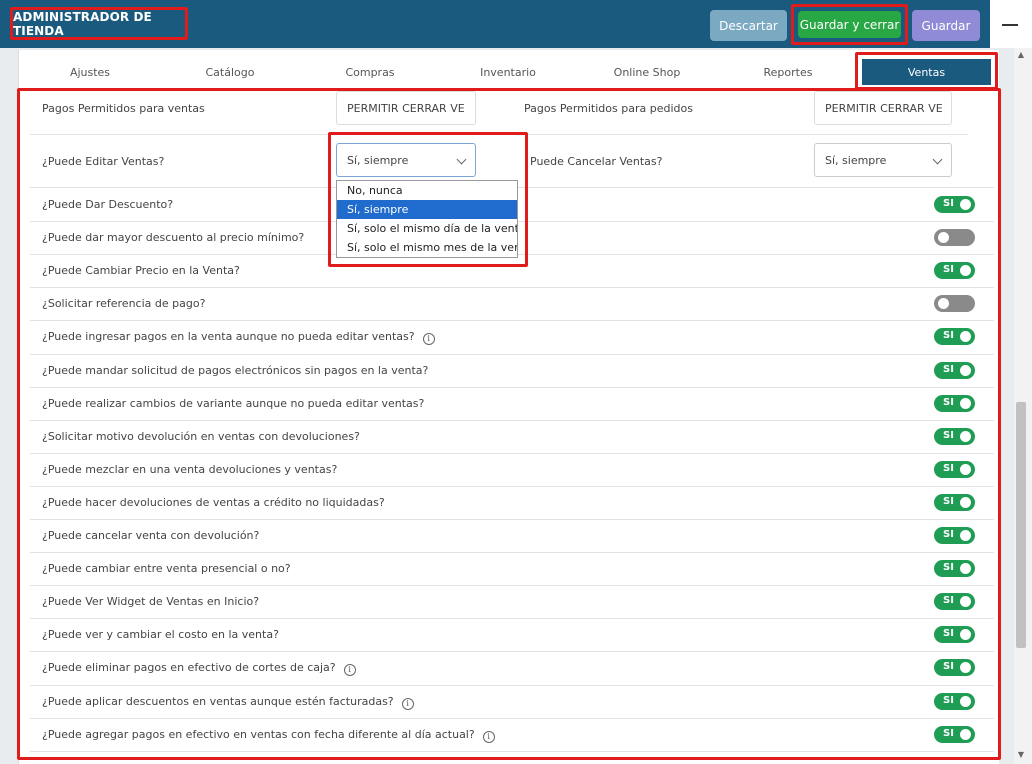  What do you see at coordinates (647, 72) in the screenshot?
I see `tab-online-shop: Online Shop` at bounding box center [647, 72].